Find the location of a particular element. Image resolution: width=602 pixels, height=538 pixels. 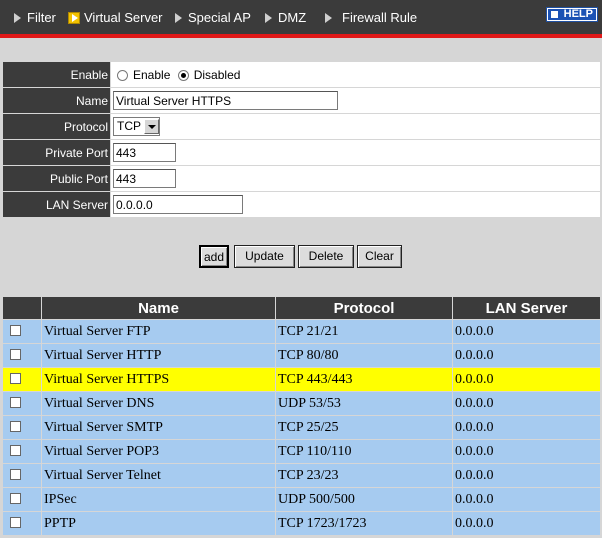

table-row: IPSec UDP 500/500 0.0.0.0 is located at coordinates (301, 499).